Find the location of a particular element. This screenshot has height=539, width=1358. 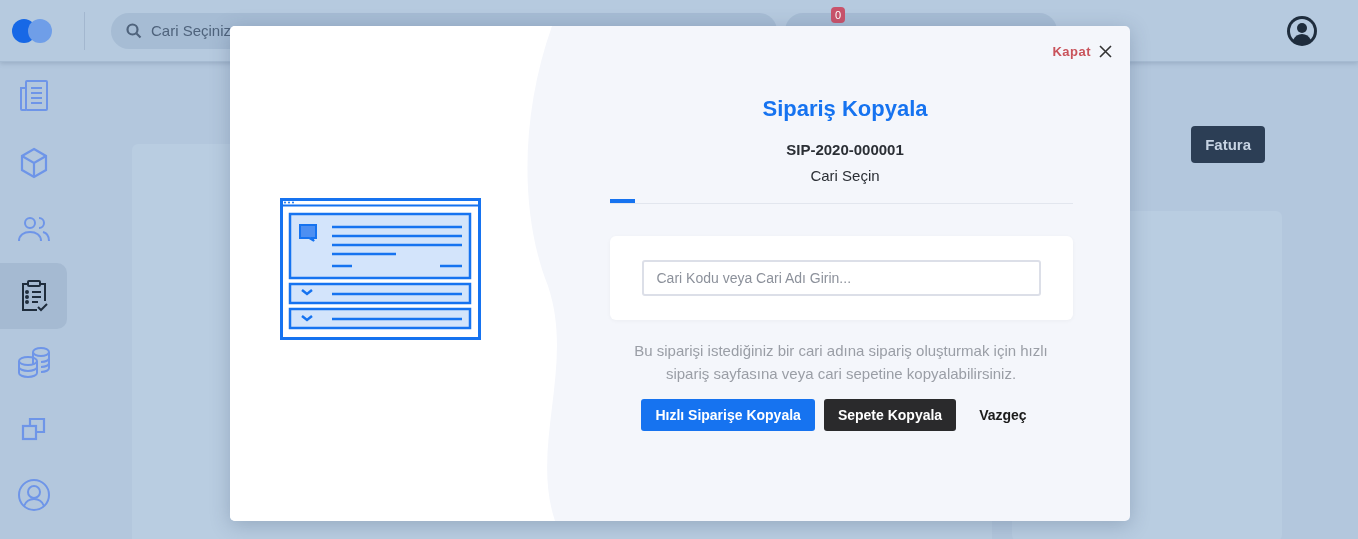

document-icon is located at coordinates (33, 96).